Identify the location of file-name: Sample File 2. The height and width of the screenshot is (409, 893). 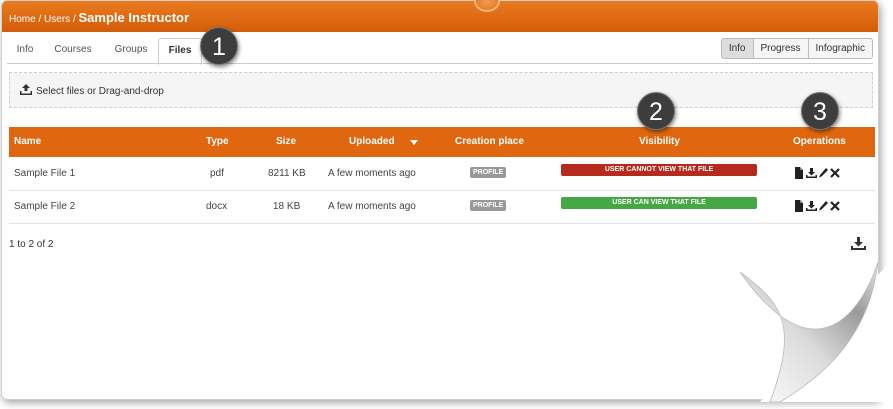
(44, 206).